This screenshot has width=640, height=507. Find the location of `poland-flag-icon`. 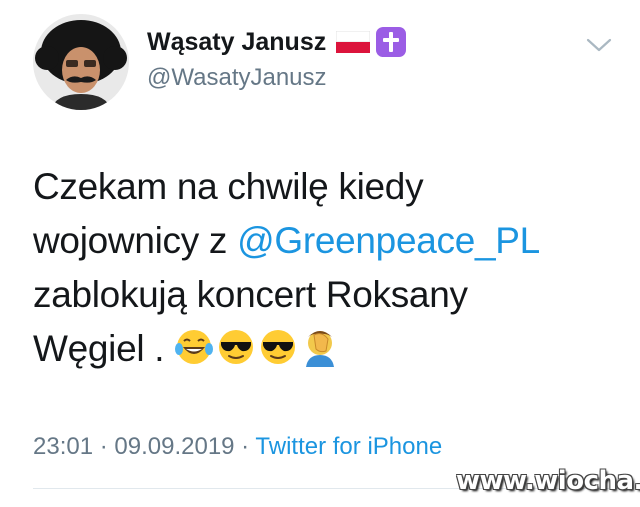

poland-flag-icon is located at coordinates (353, 42).